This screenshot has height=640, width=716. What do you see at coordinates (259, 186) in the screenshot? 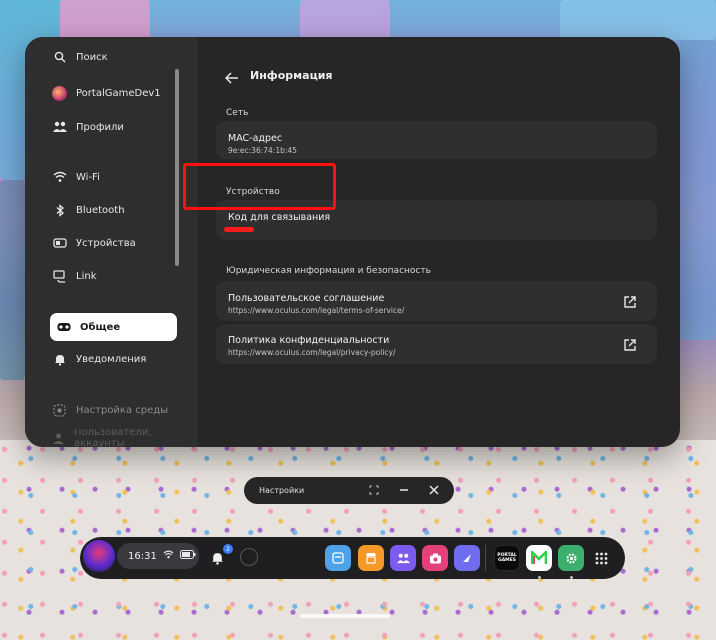
I see `red-highlight-box` at bounding box center [259, 186].